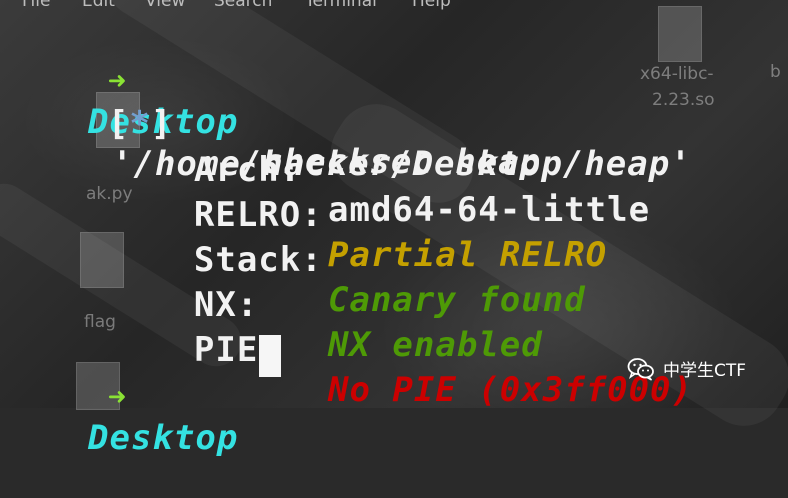 Image resolution: width=788 pixels, height=498 pixels. I want to click on prompt-directory: Desktop, so click(163, 438).